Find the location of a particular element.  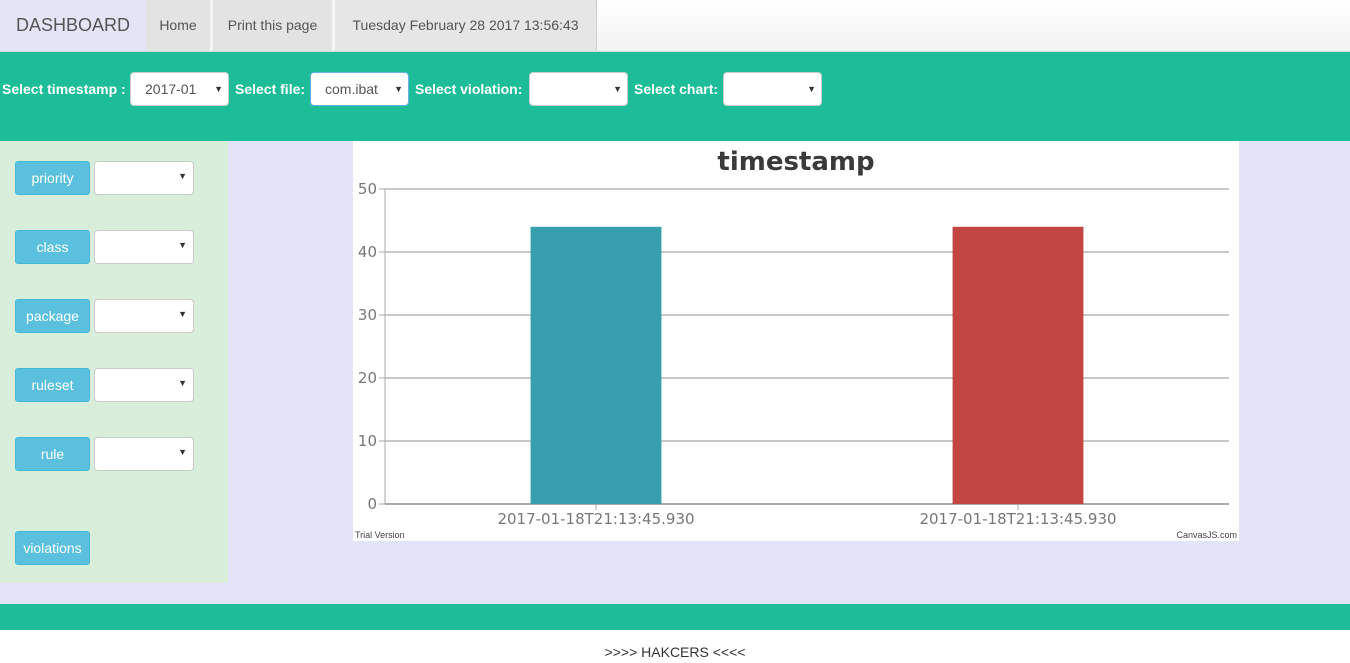

y-tick-label: 30 is located at coordinates (367, 315).